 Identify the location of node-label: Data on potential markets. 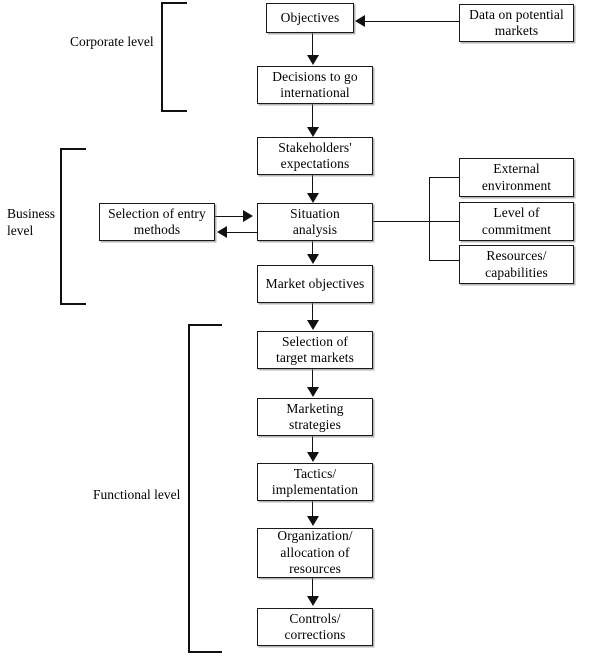
(516, 22).